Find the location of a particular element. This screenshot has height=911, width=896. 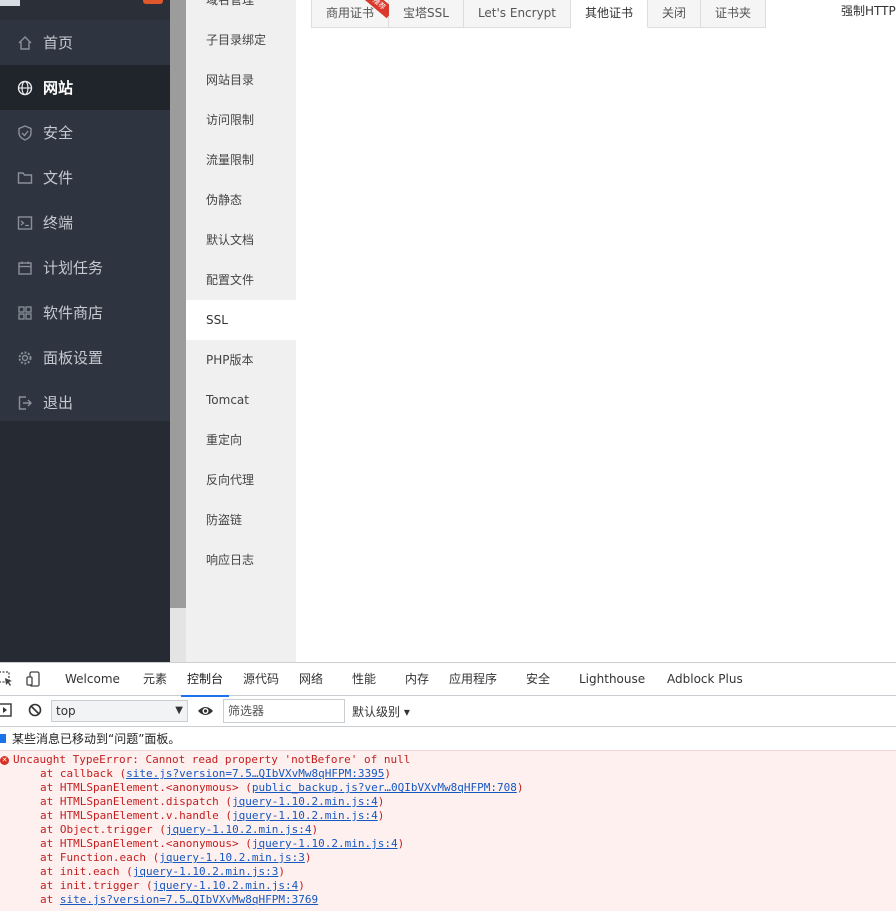

sidebar-item-7: 面板设置 is located at coordinates (85, 357).